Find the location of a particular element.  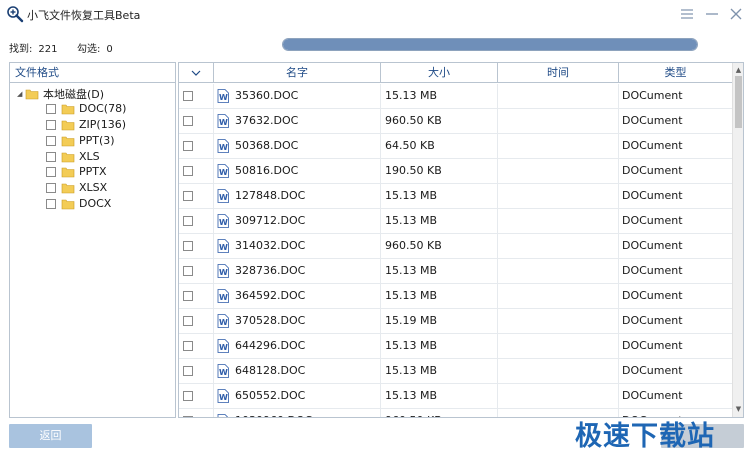

title-bar: 小飞文件恢复工具Beta is located at coordinates (375, 14).